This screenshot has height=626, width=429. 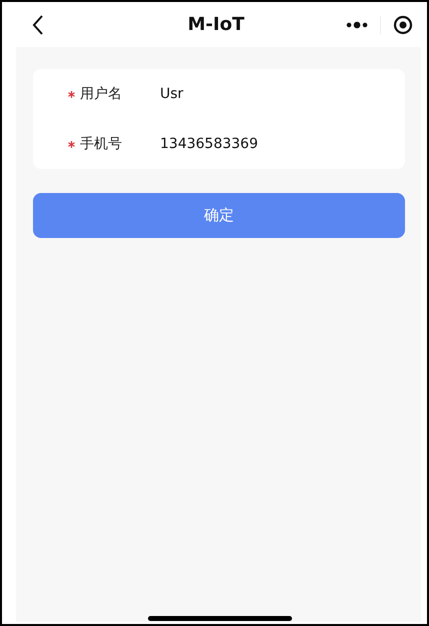 I want to click on back-button, so click(x=38, y=24).